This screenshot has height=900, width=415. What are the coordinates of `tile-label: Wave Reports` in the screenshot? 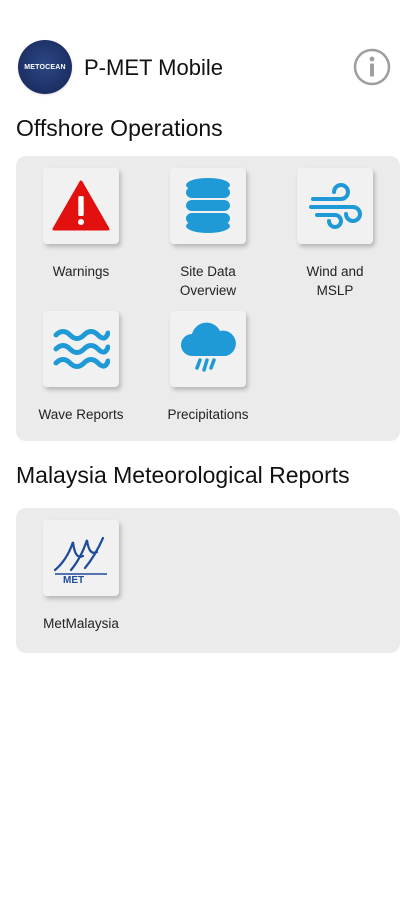 It's located at (81, 414).